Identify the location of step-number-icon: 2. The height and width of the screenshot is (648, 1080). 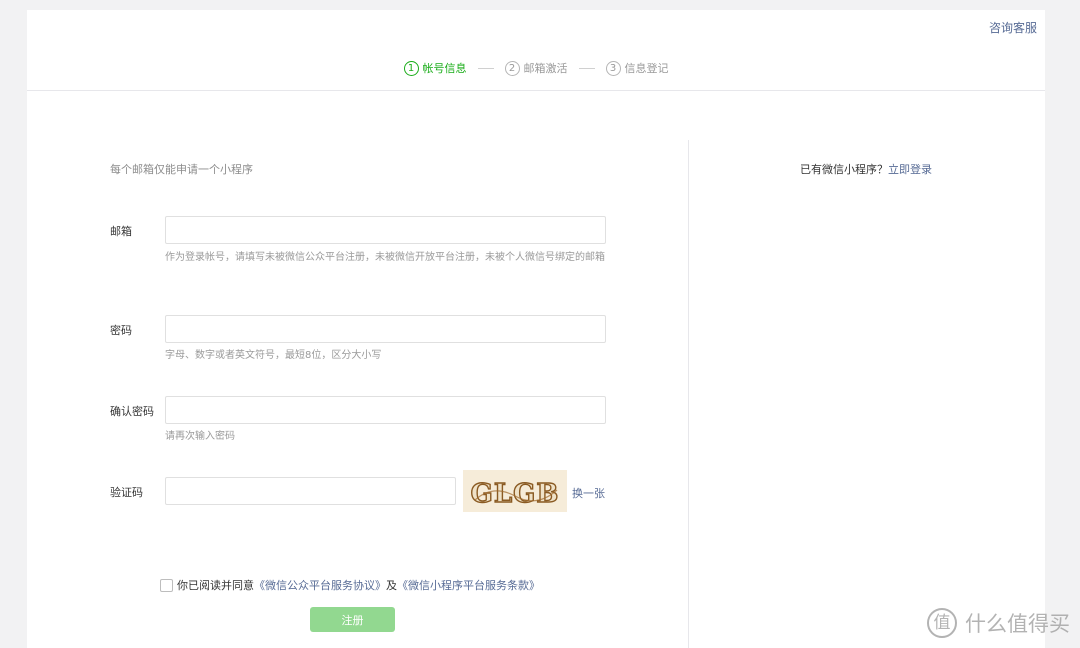
(512, 68).